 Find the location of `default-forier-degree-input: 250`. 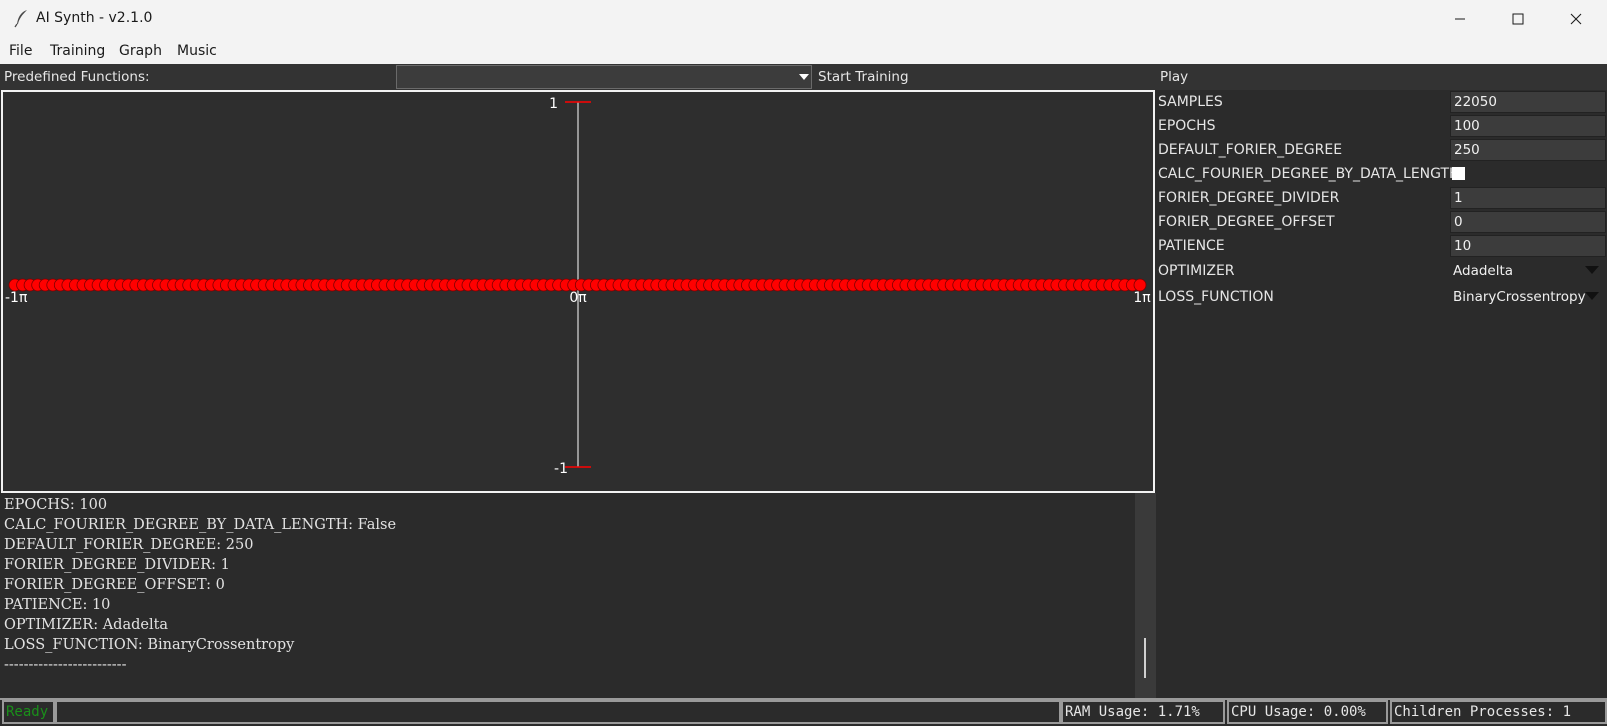

default-forier-degree-input: 250 is located at coordinates (1528, 150).